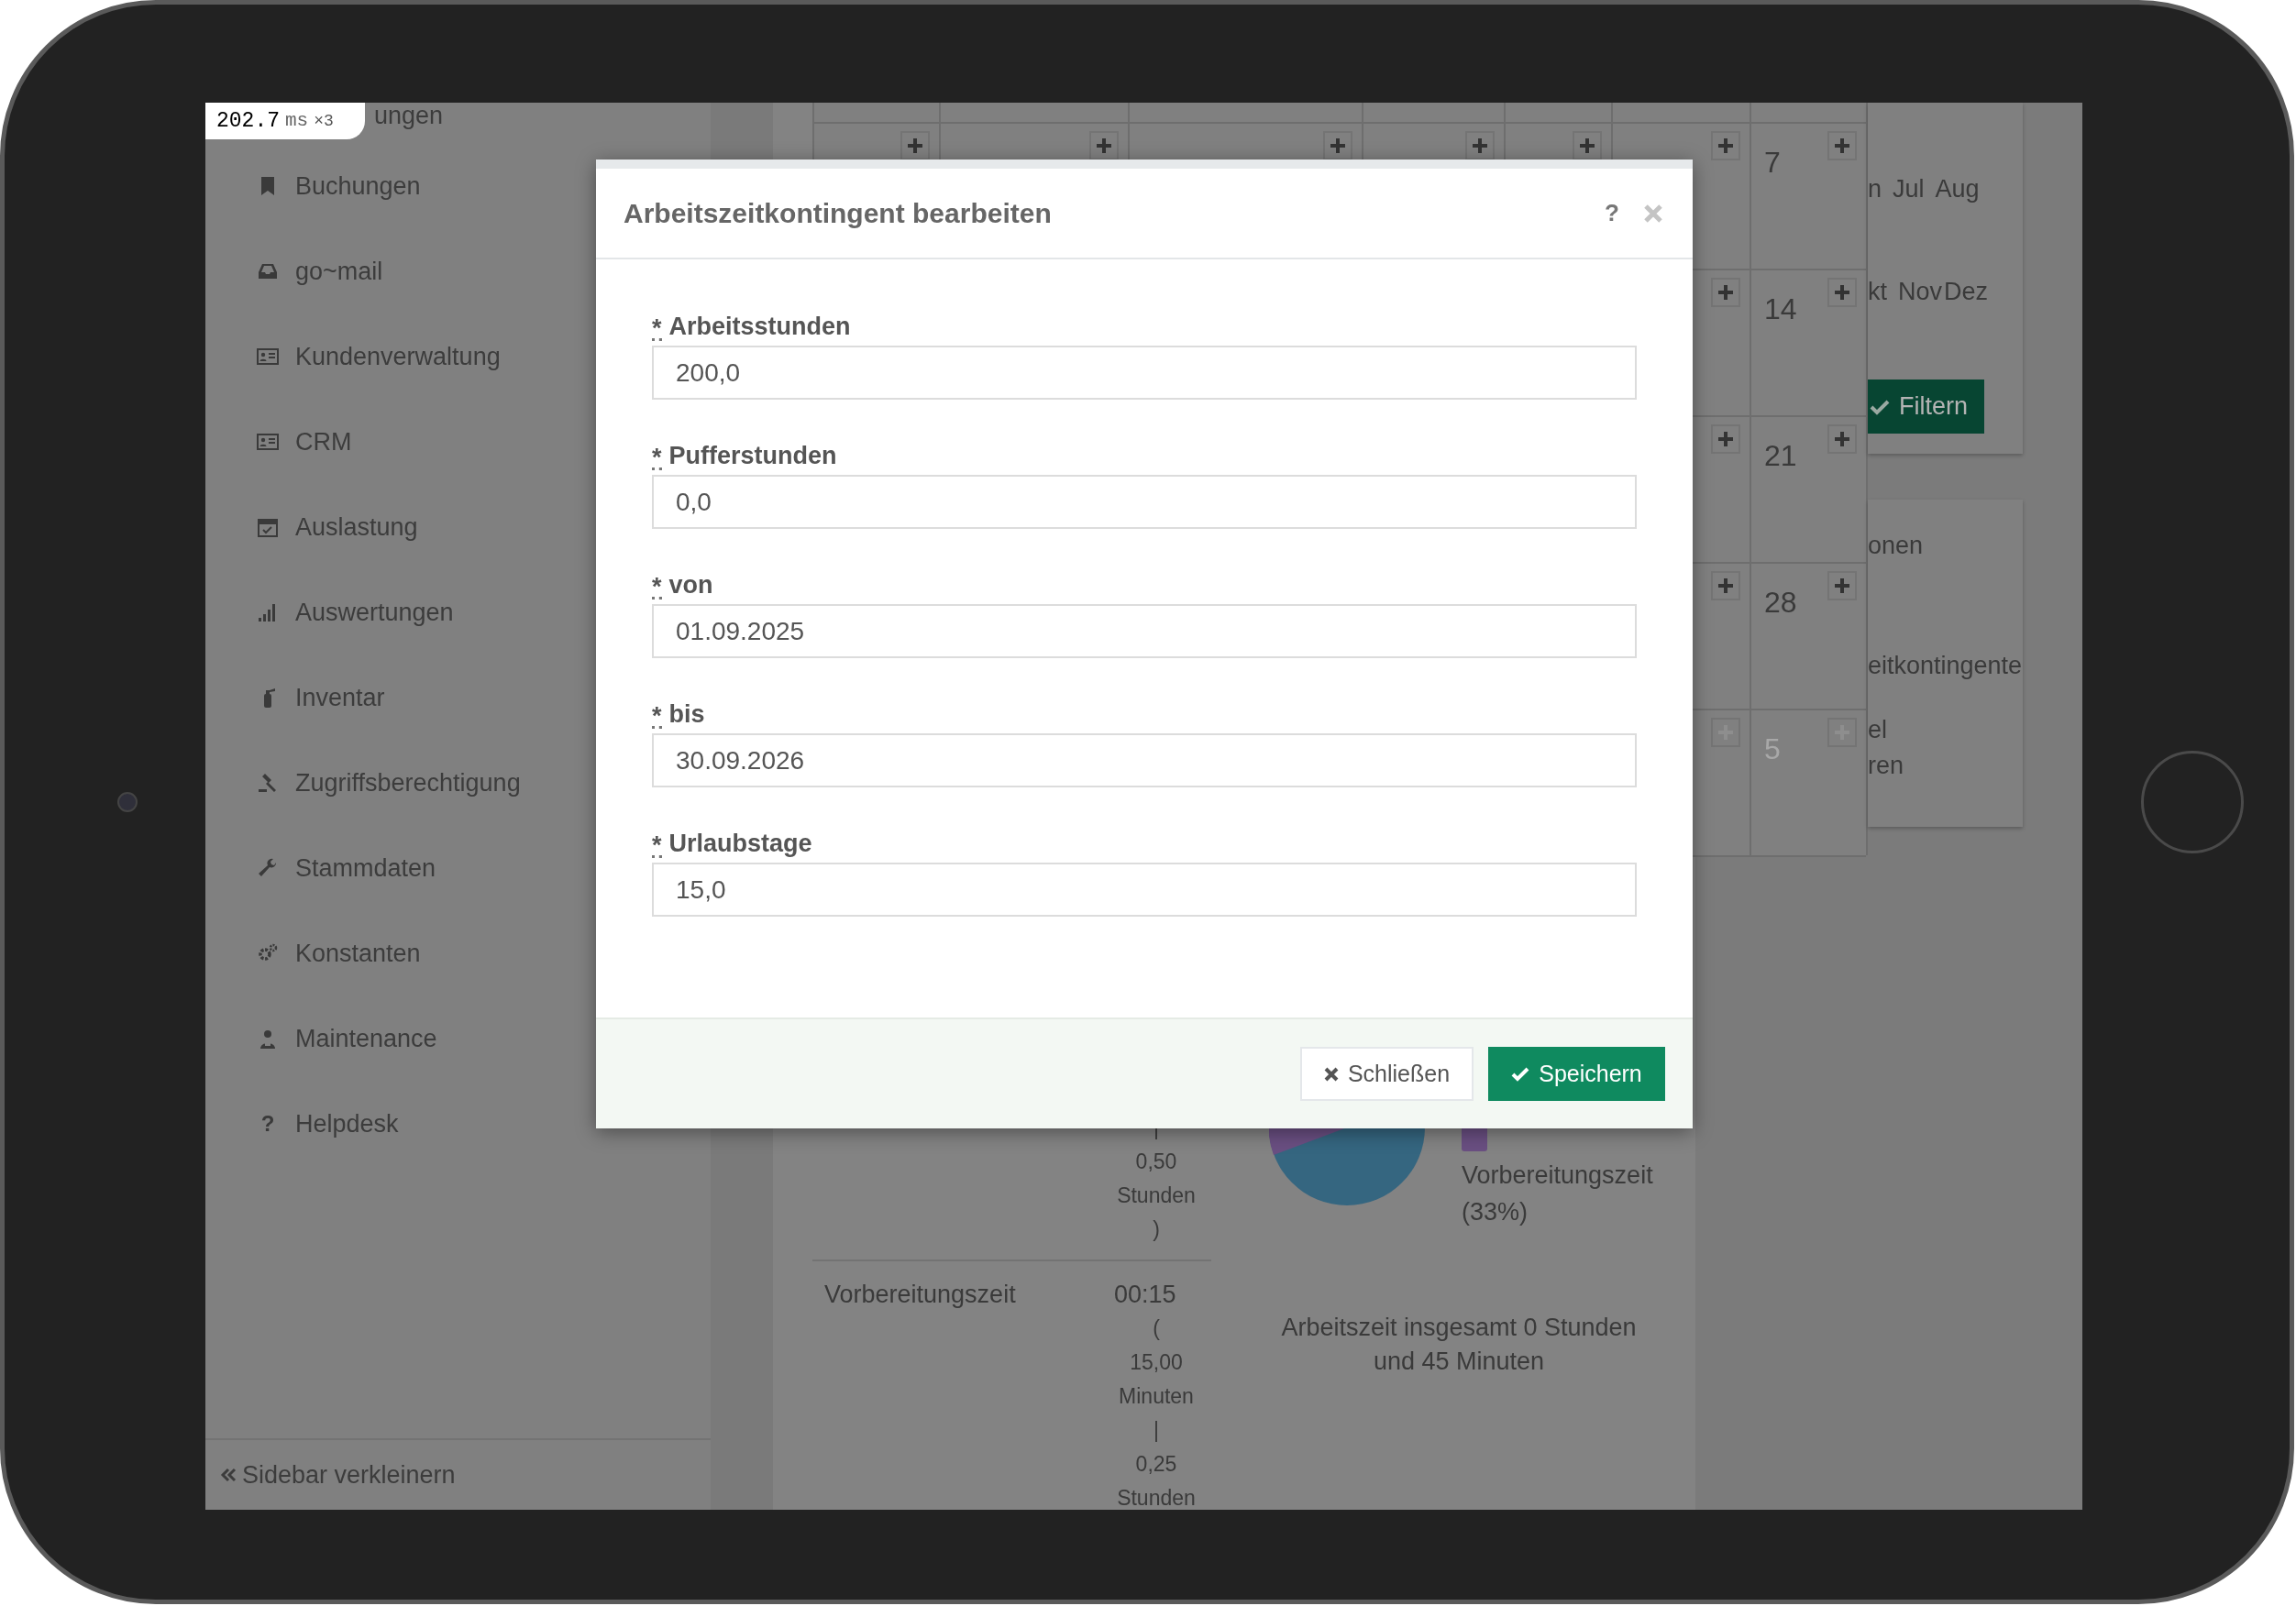 Image resolution: width=2296 pixels, height=1606 pixels. I want to click on sidebar-item: ungen, so click(409, 117).